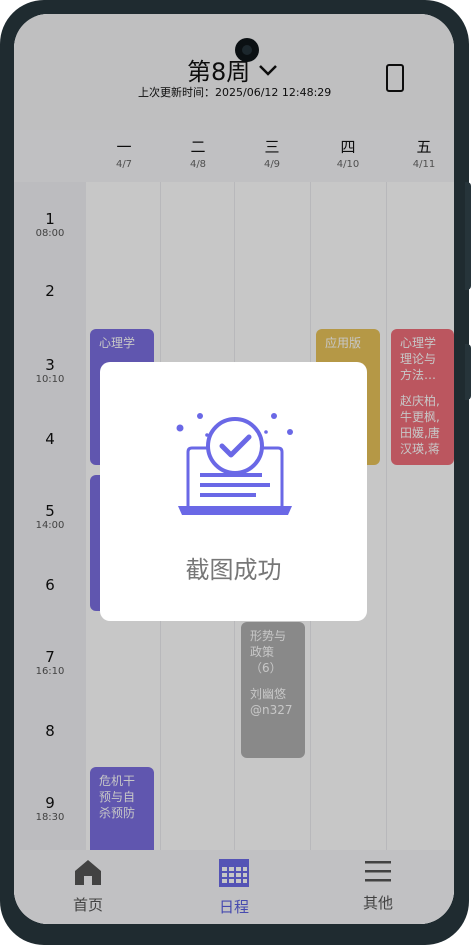 The width and height of the screenshot is (471, 947). Describe the element at coordinates (233, 570) in the screenshot. I see `toast-message: 截图成功` at that location.